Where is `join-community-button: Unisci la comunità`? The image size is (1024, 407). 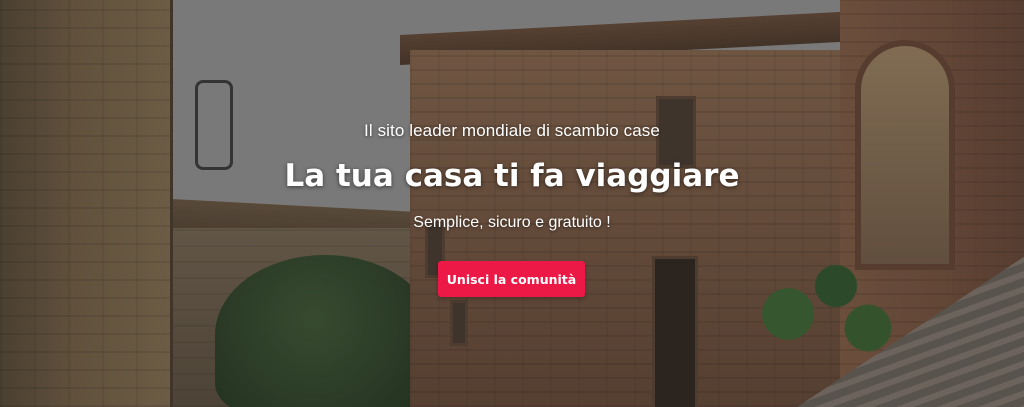 join-community-button: Unisci la comunità is located at coordinates (511, 279).